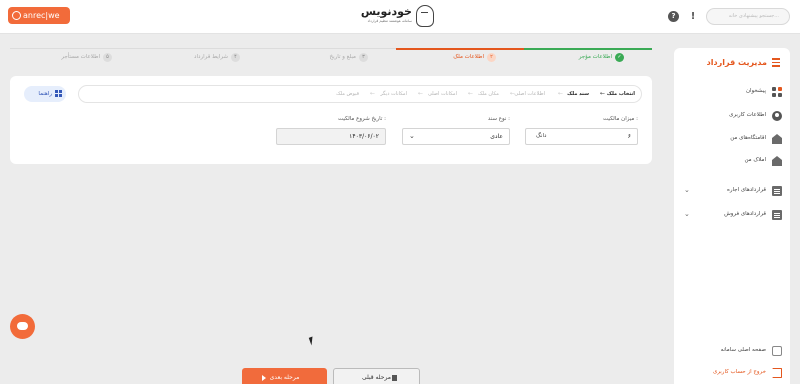 The image size is (800, 384). I want to click on home-outline-icon, so click(777, 351).